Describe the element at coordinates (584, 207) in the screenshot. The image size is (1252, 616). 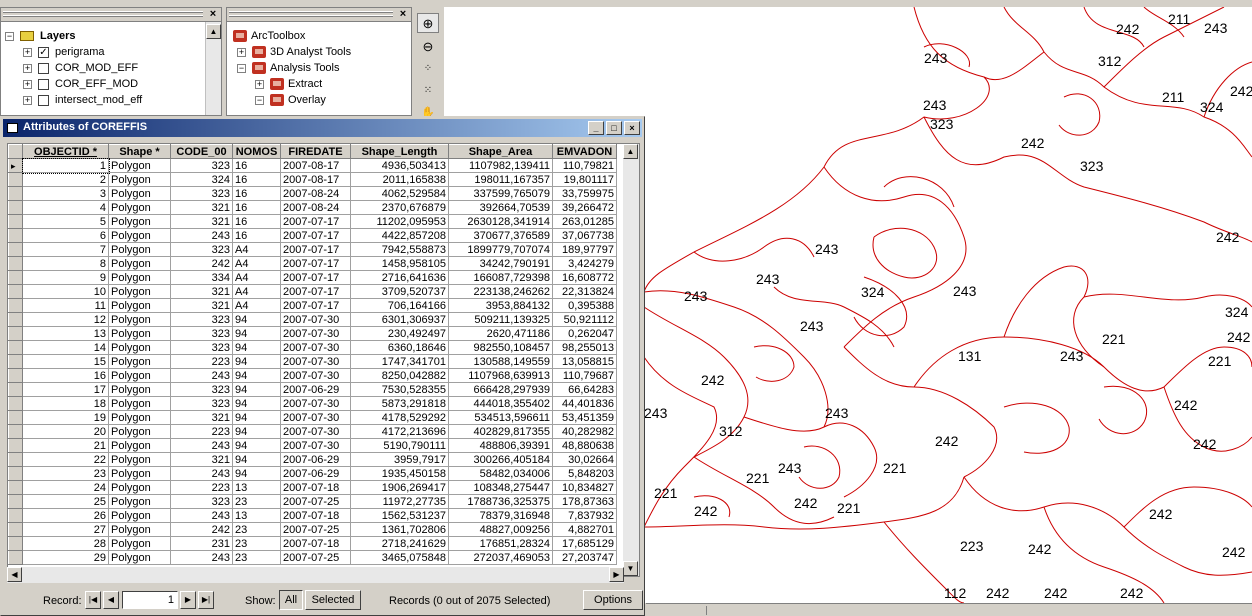
I see `table-cell: 39,266472` at that location.